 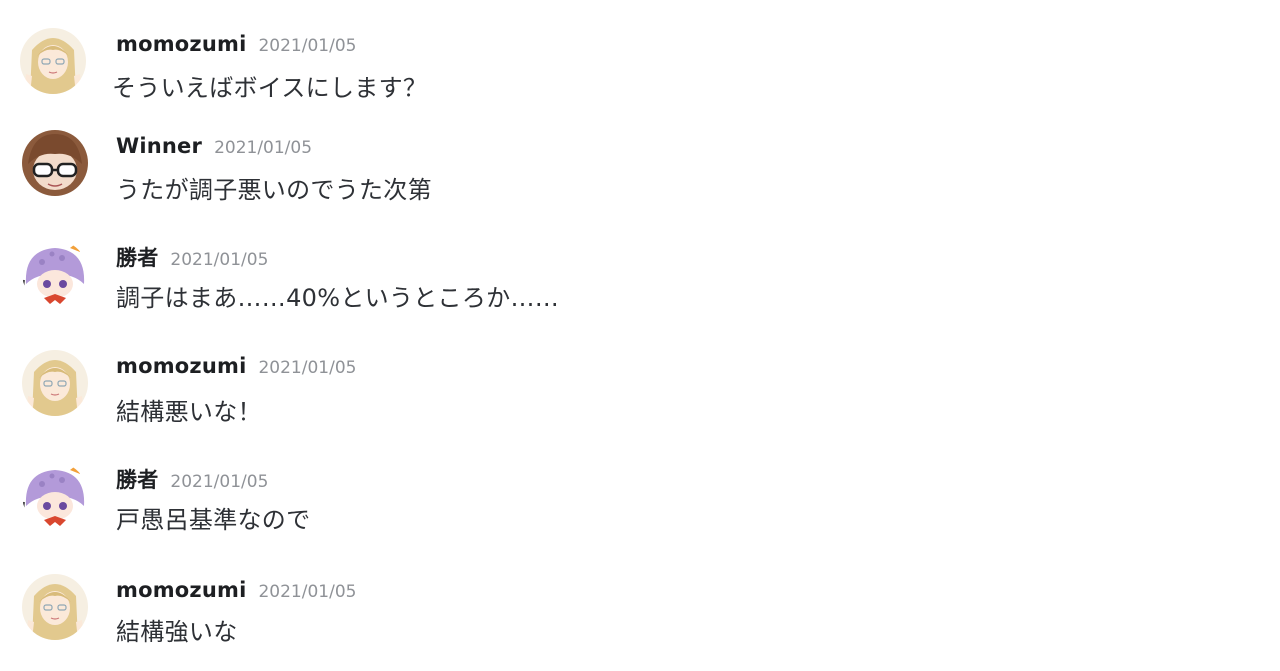 I want to click on message-item: momozumi 2021/01/05 結構強いな, so click(x=640, y=614).